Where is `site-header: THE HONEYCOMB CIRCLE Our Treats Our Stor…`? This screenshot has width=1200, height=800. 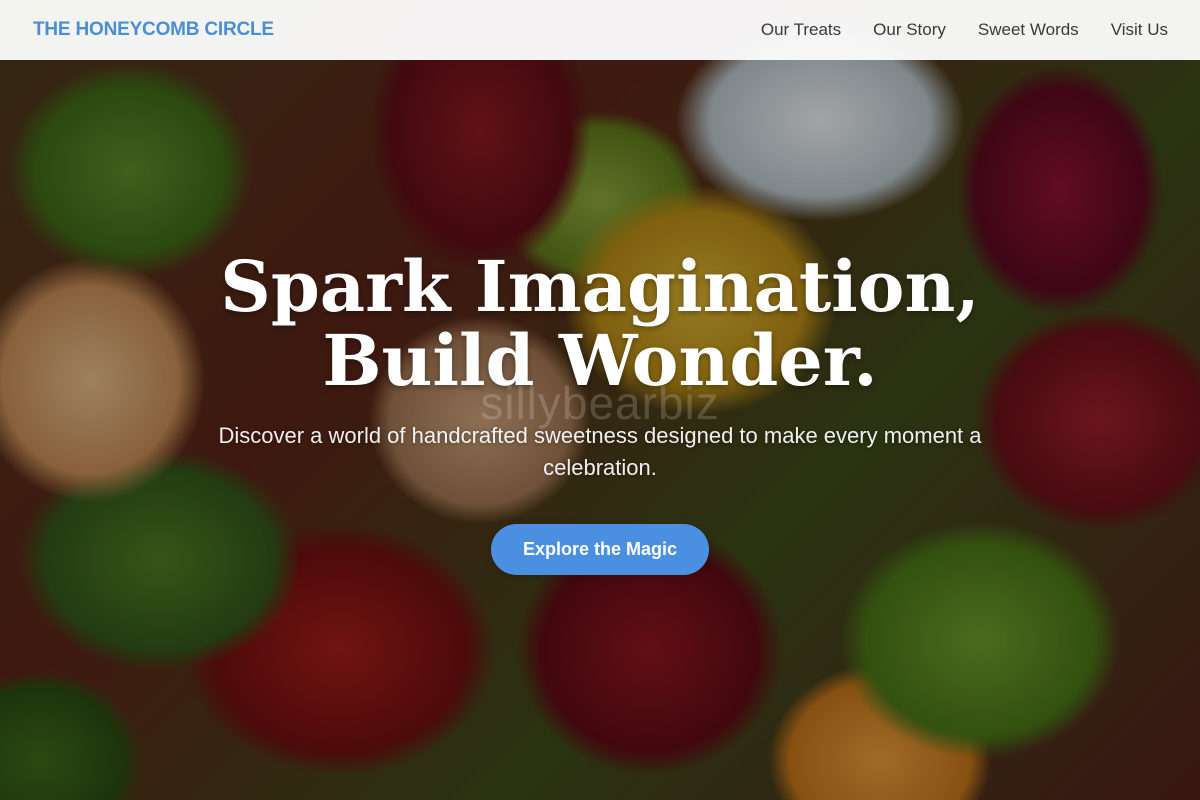
site-header: THE HONEYCOMB CIRCLE Our Treats Our Stor… is located at coordinates (600, 30).